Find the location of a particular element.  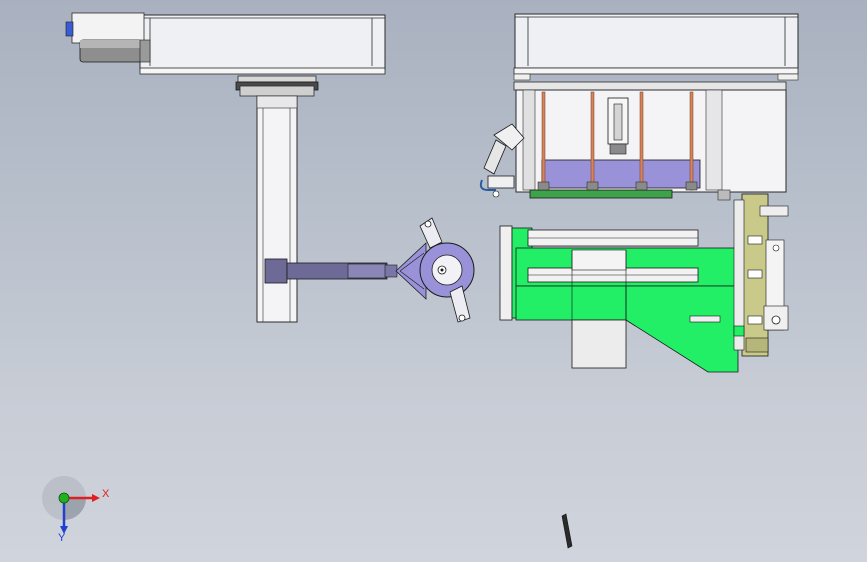

left-motor is located at coordinates (108, 37).